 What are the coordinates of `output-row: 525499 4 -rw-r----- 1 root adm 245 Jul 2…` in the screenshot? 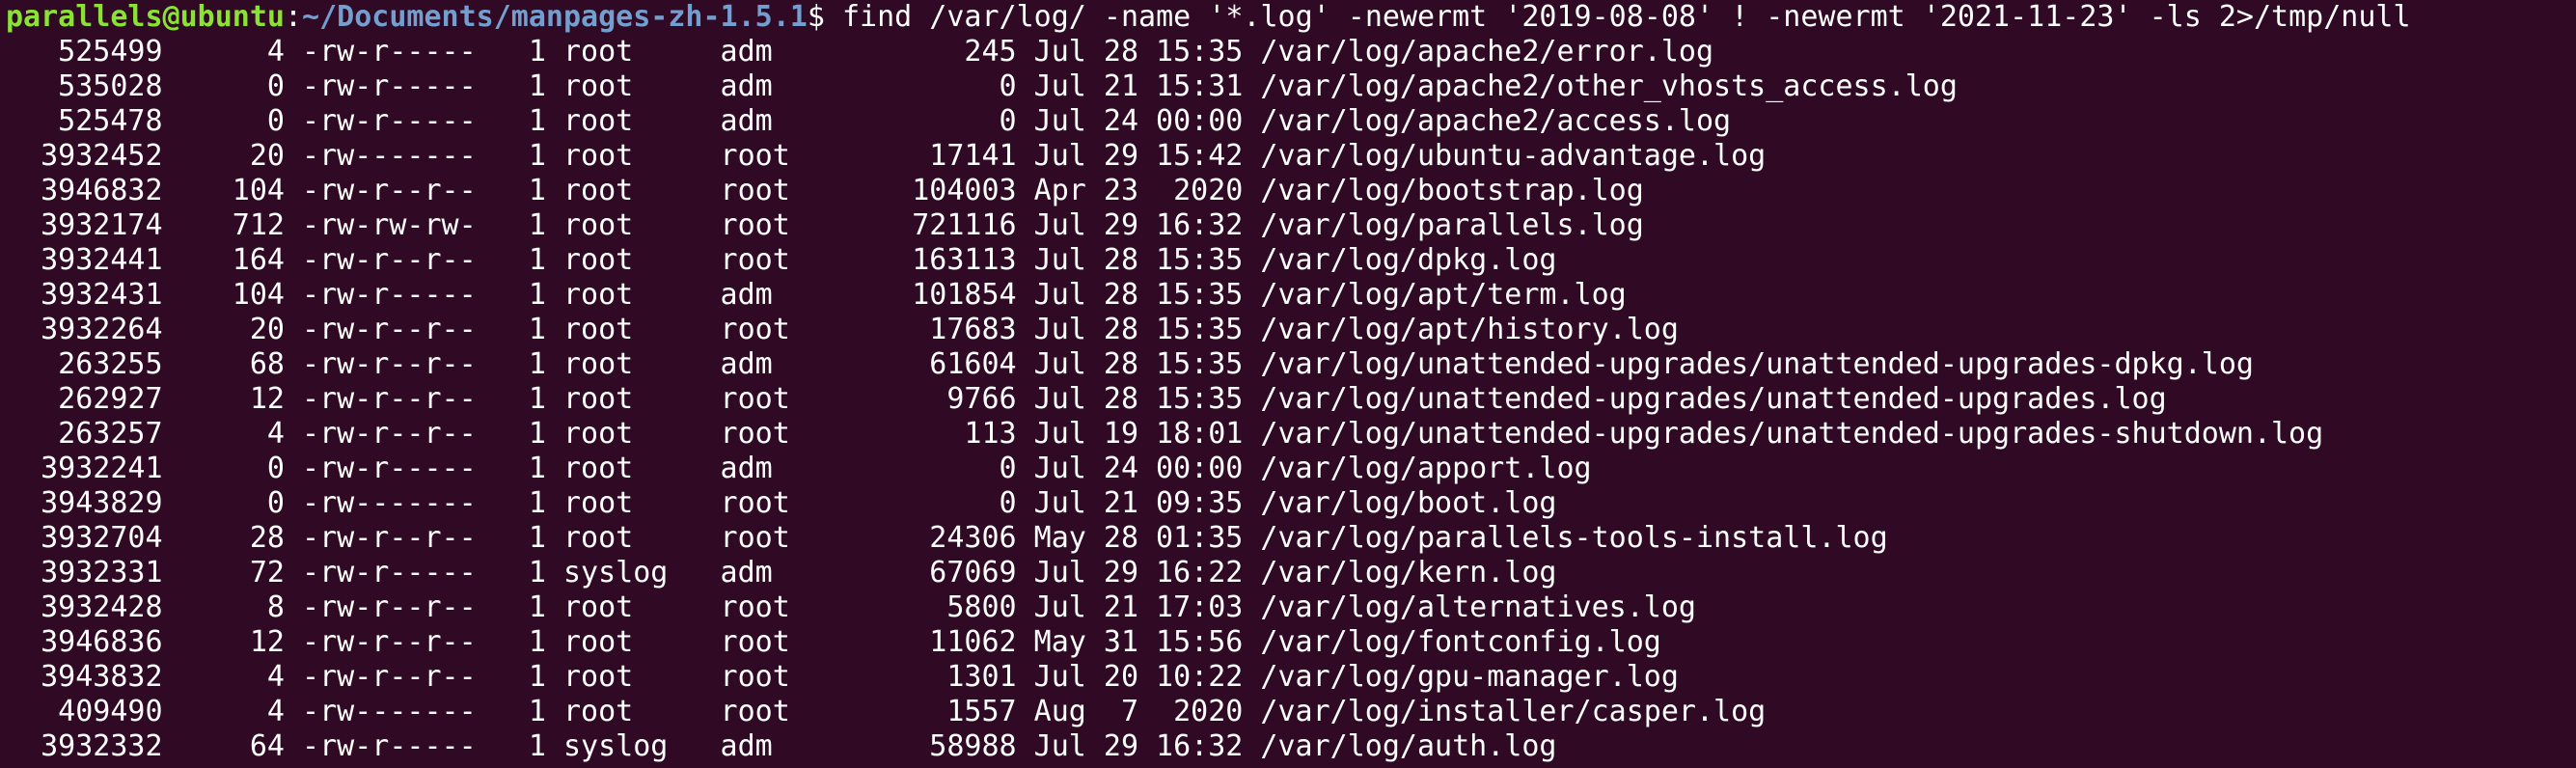 It's located at (860, 52).